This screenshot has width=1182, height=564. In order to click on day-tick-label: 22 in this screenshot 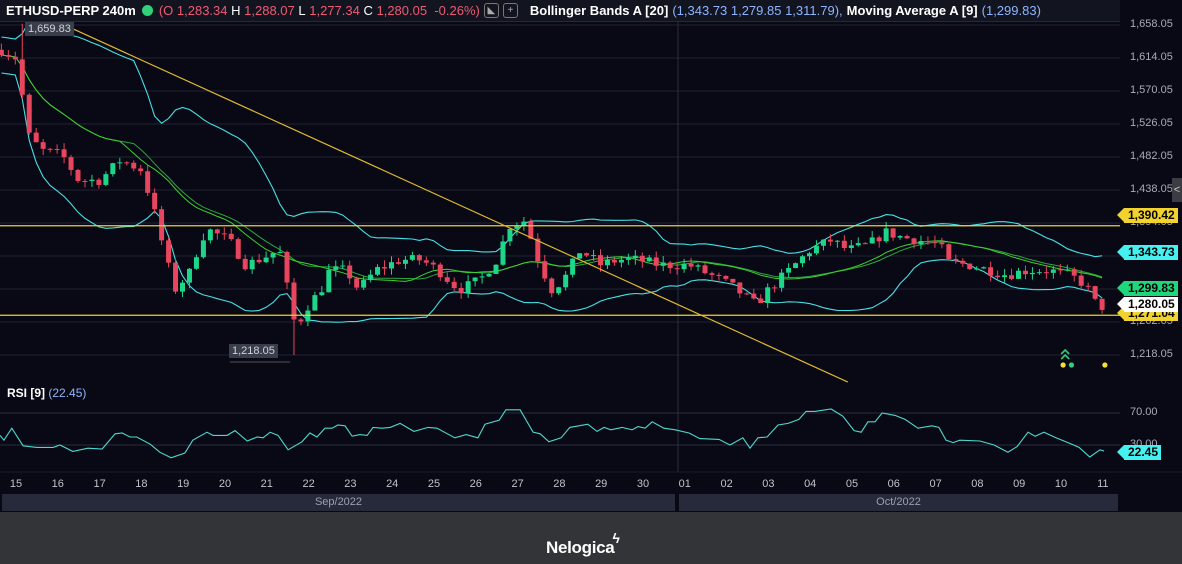, I will do `click(308, 484)`.